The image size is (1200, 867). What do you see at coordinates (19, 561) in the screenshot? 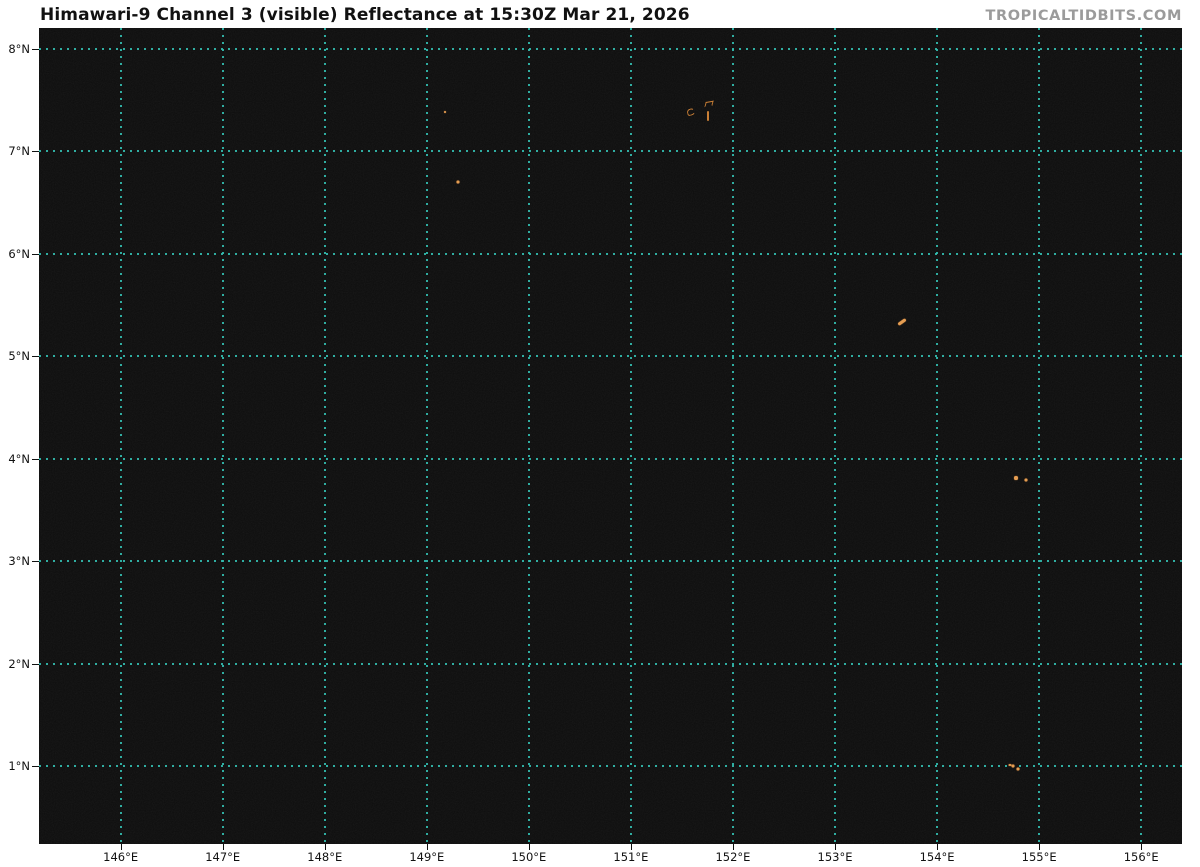
I see `lat-tick-label: 3°N` at bounding box center [19, 561].